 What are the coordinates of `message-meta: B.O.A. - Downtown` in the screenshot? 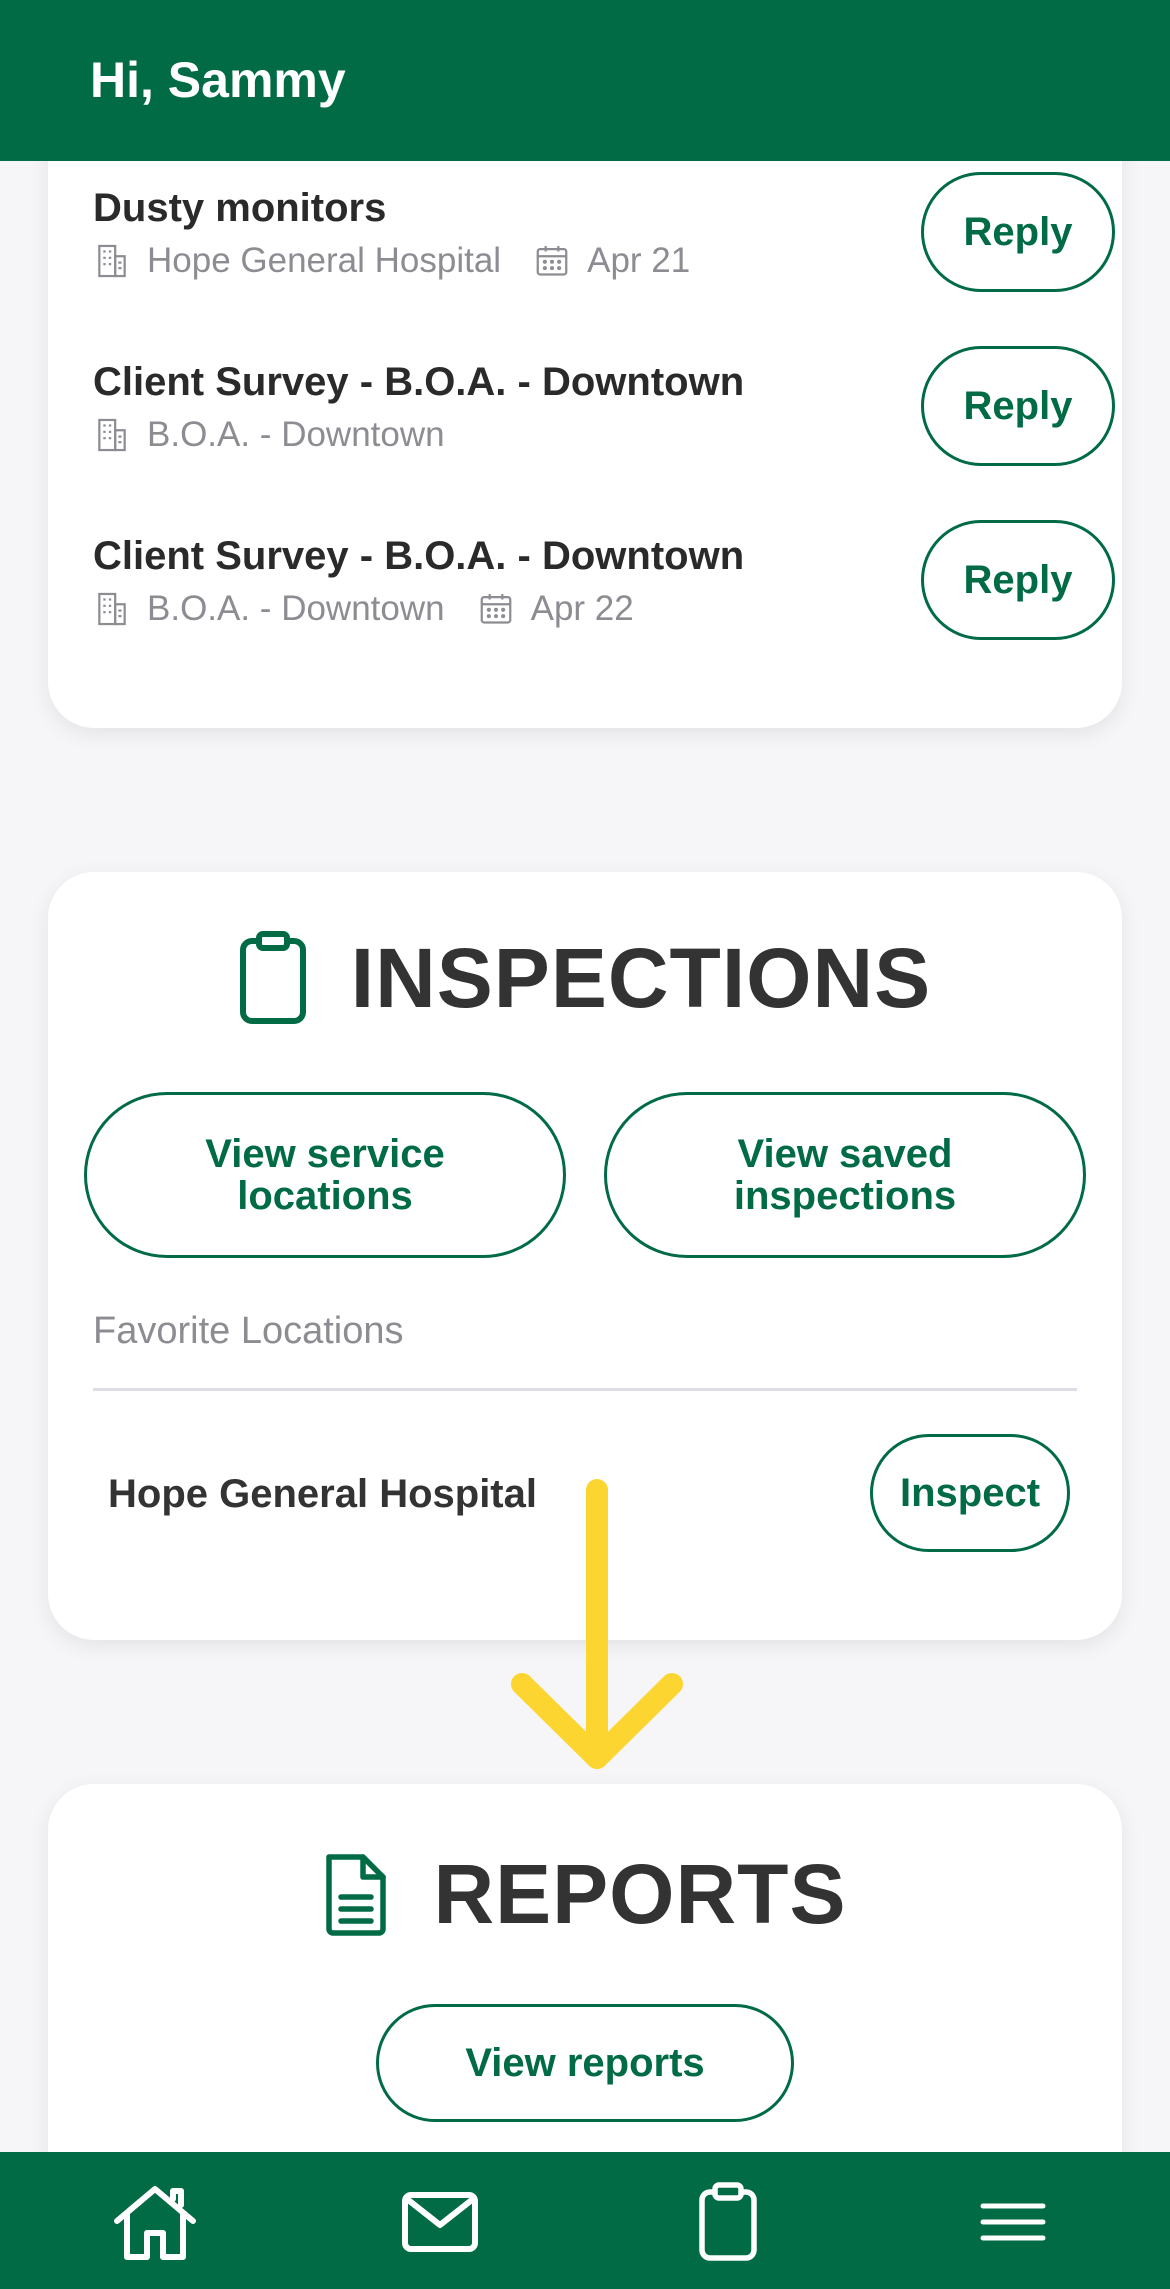 It's located at (285, 435).